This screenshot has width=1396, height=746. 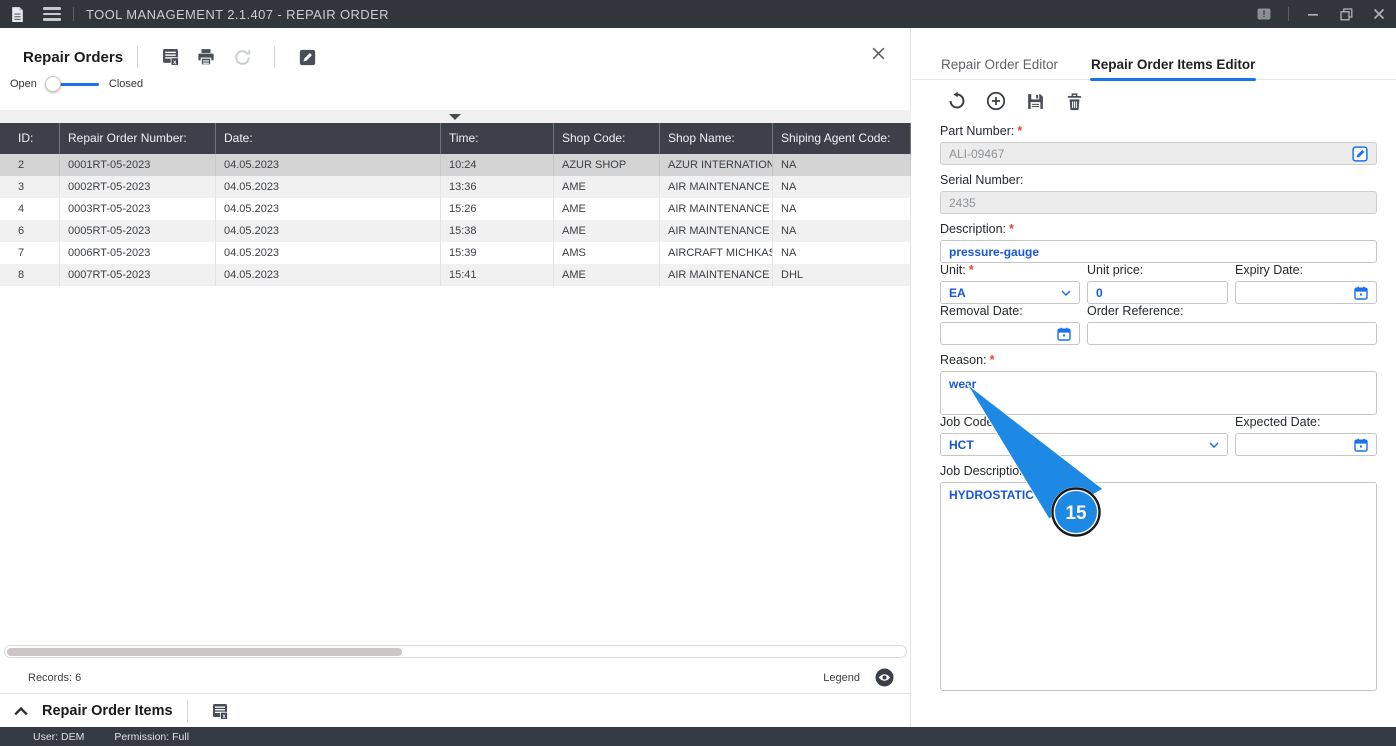 I want to click on grid-group-panel-collapse, so click(x=455, y=116).